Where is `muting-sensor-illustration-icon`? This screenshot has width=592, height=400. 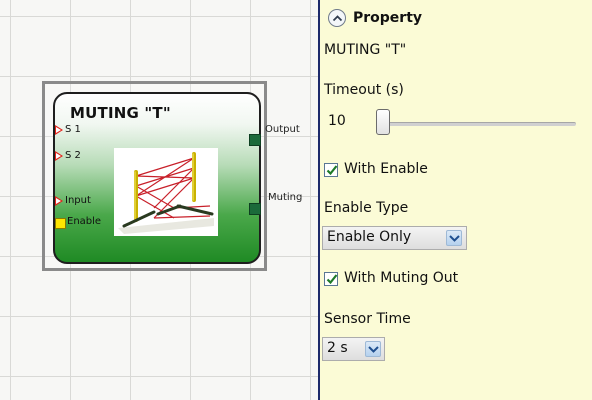 muting-sensor-illustration-icon is located at coordinates (166, 192).